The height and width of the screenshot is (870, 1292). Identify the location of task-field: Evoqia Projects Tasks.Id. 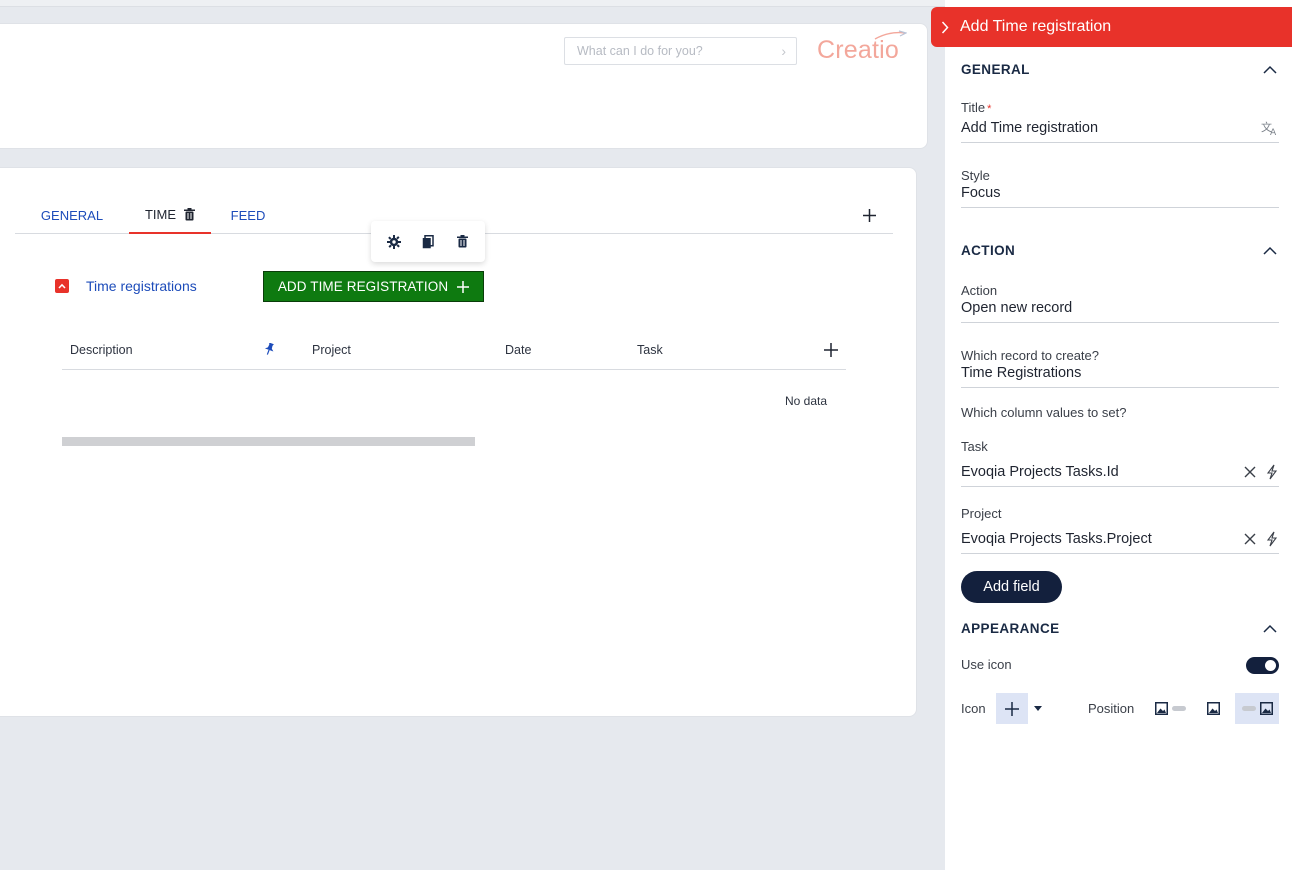
(1120, 475).